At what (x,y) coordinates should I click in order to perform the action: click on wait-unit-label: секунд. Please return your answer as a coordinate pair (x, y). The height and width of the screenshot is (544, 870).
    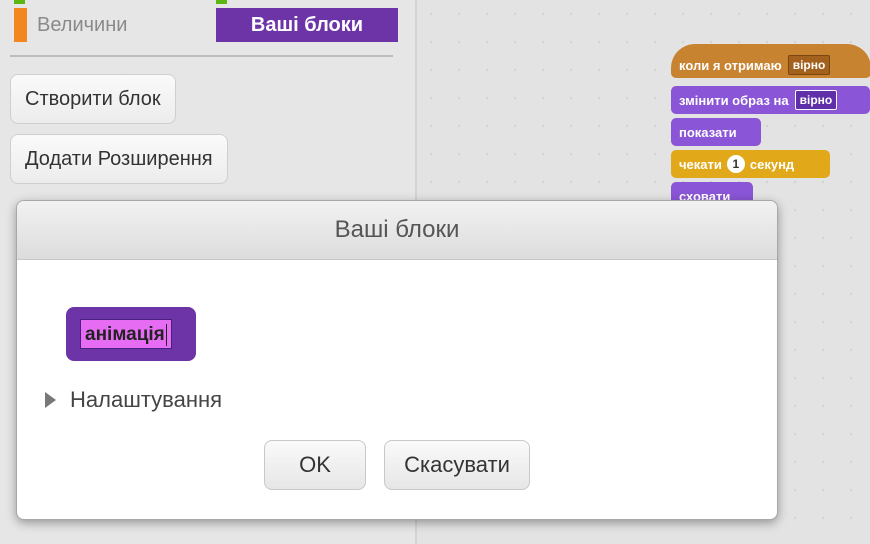
    Looking at the image, I should click on (772, 164).